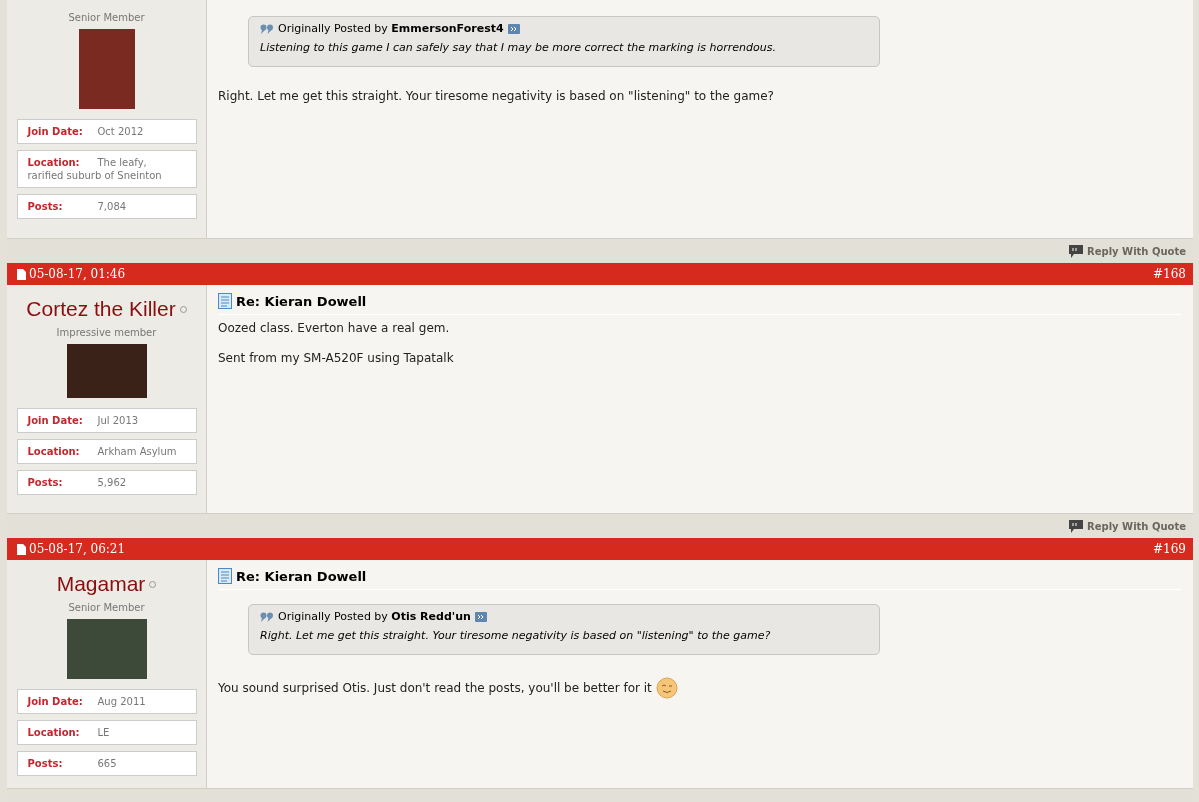 This screenshot has height=802, width=1199. I want to click on winking-smiley-icon, so click(666, 688).